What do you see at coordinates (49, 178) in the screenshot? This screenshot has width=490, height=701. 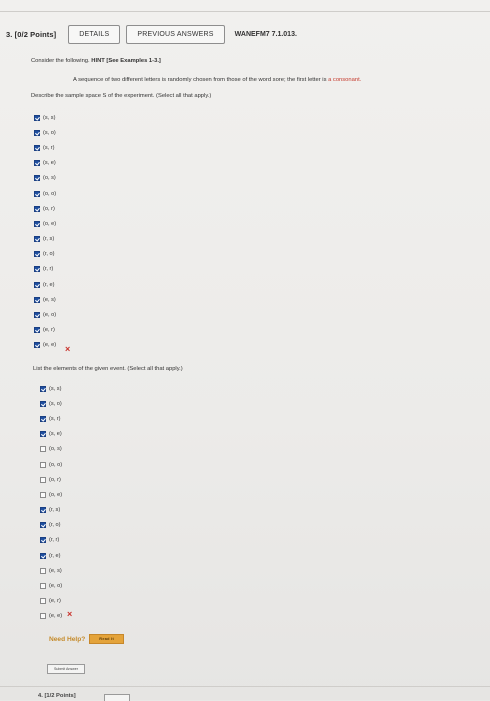 I see `option-label: (o, s)` at bounding box center [49, 178].